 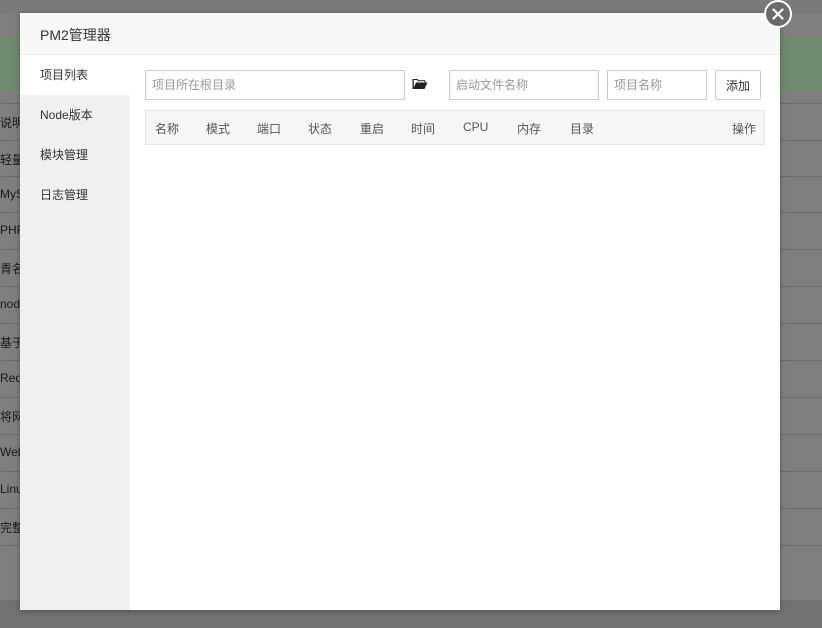 I want to click on sidebar-item-project-list: 项目列表, so click(x=75, y=75).